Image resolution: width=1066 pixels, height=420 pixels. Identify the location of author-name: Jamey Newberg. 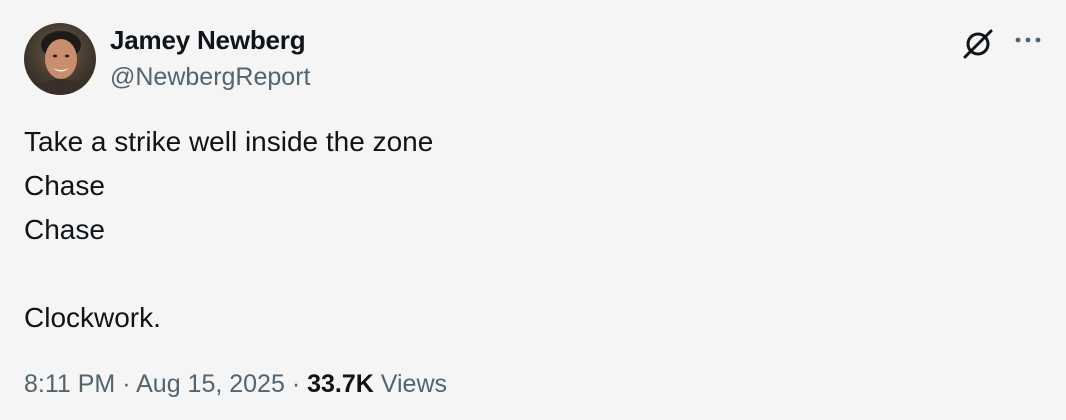
(208, 40).